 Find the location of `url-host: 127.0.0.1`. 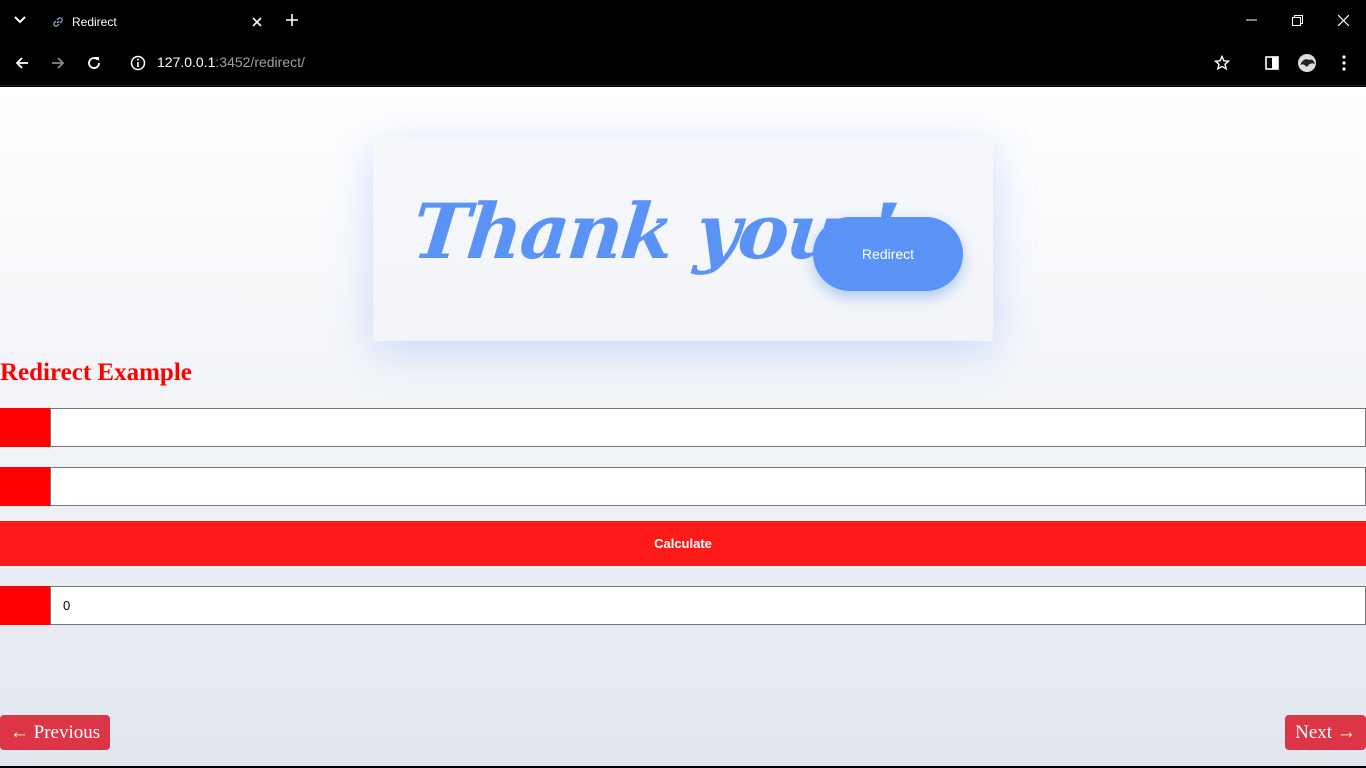

url-host: 127.0.0.1 is located at coordinates (186, 62).